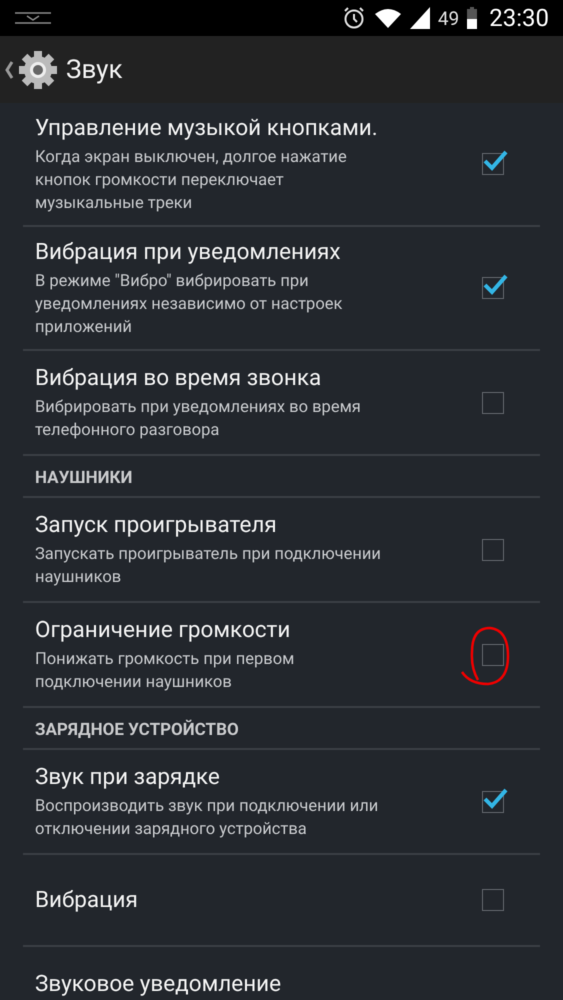 Image resolution: width=563 pixels, height=1000 pixels. I want to click on battery-icon, so click(472, 18).